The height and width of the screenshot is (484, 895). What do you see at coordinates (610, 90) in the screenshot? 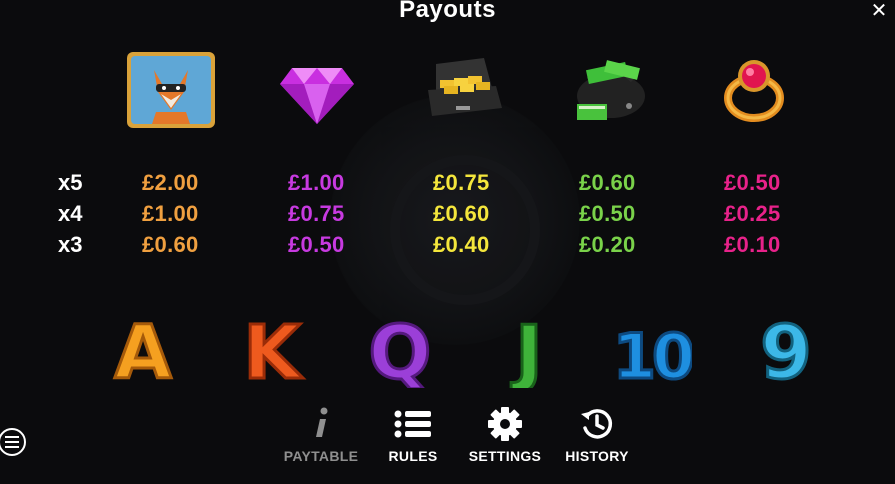
I see `money-bag-symbol-icon` at bounding box center [610, 90].